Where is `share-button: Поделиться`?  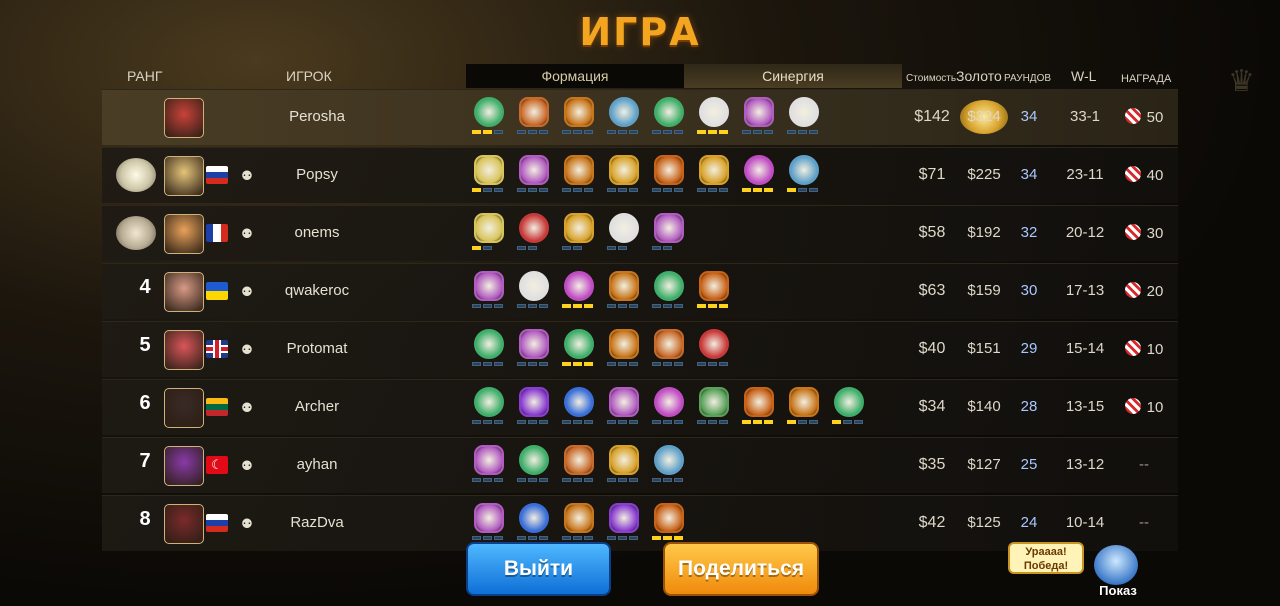
share-button: Поделиться is located at coordinates (741, 569).